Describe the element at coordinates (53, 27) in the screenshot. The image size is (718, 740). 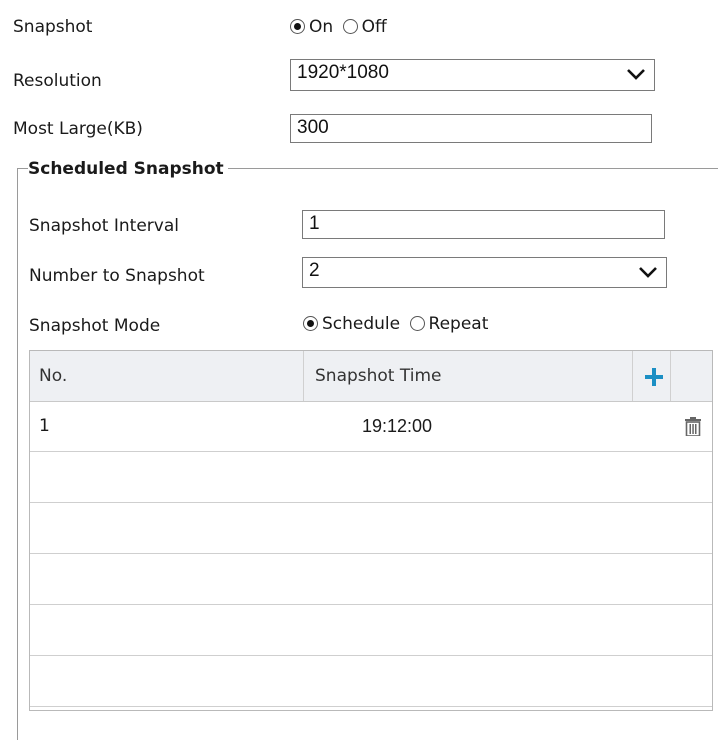
I see `snapshot-label: Snapshot` at that location.